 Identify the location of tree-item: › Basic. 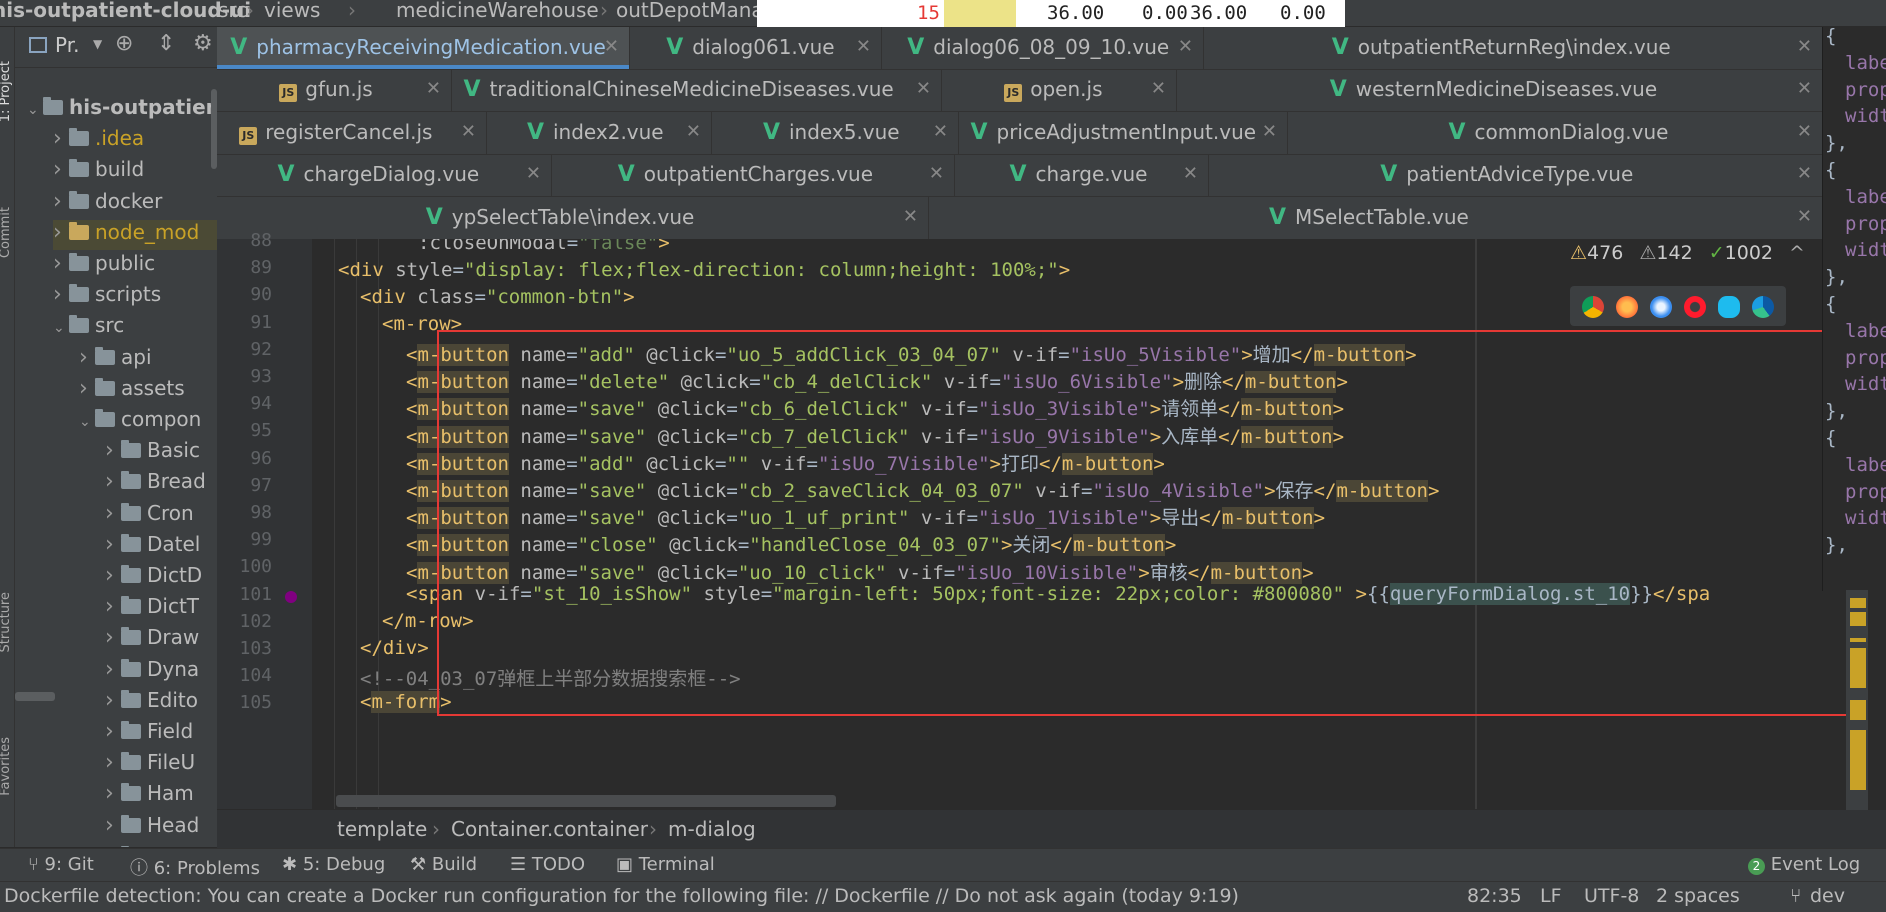
(152, 453).